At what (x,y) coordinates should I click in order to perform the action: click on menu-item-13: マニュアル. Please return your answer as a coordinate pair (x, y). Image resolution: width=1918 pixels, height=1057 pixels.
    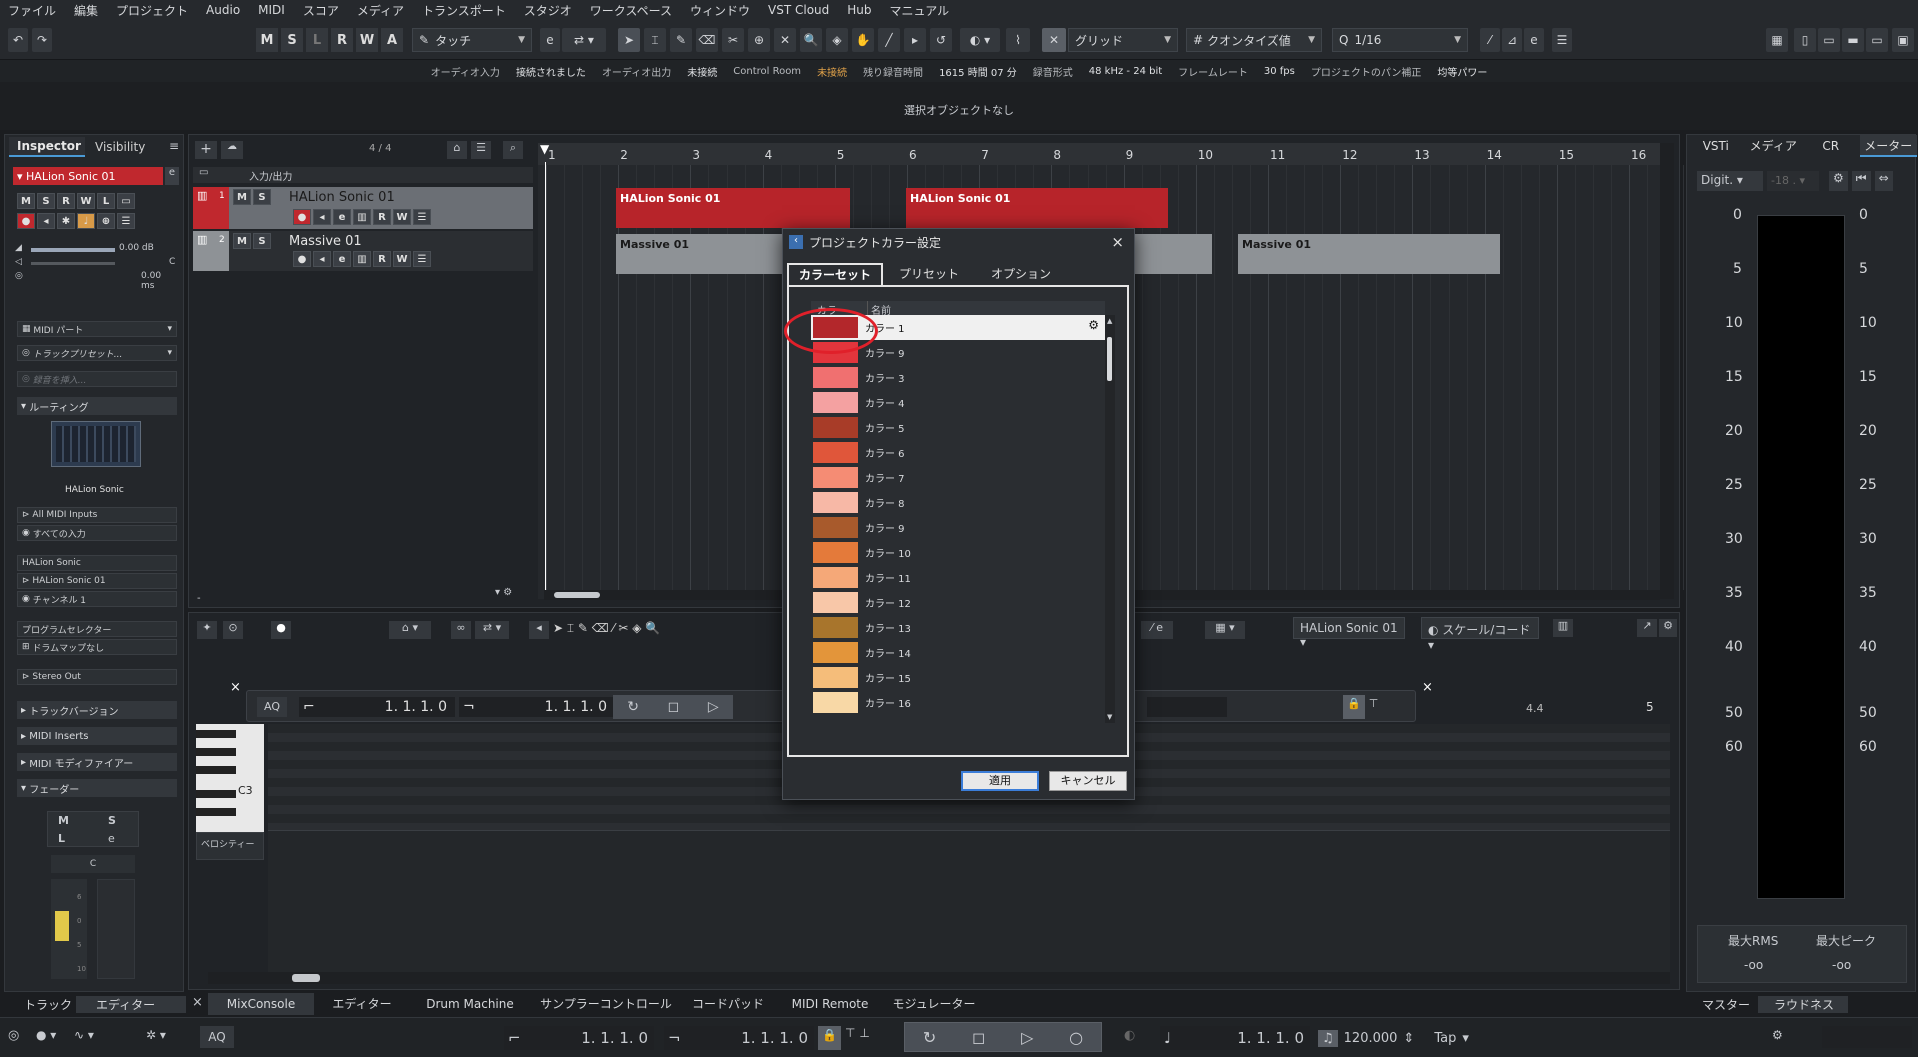
    Looking at the image, I should click on (920, 10).